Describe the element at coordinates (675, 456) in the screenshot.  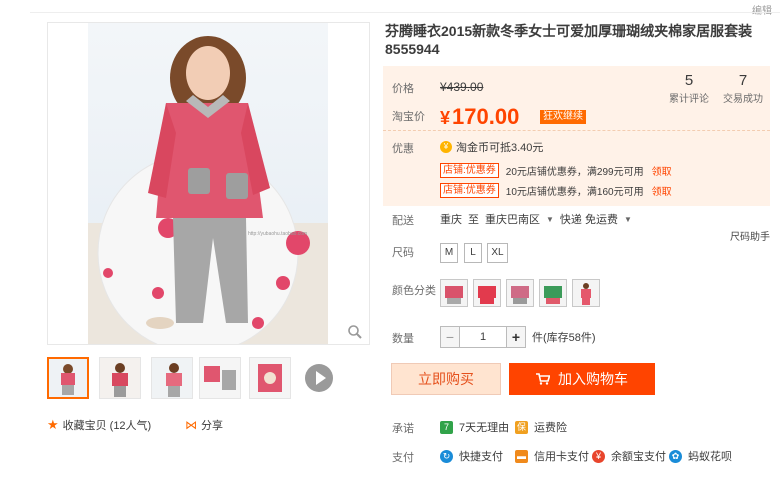
I see `huabei-icon: ✿` at that location.